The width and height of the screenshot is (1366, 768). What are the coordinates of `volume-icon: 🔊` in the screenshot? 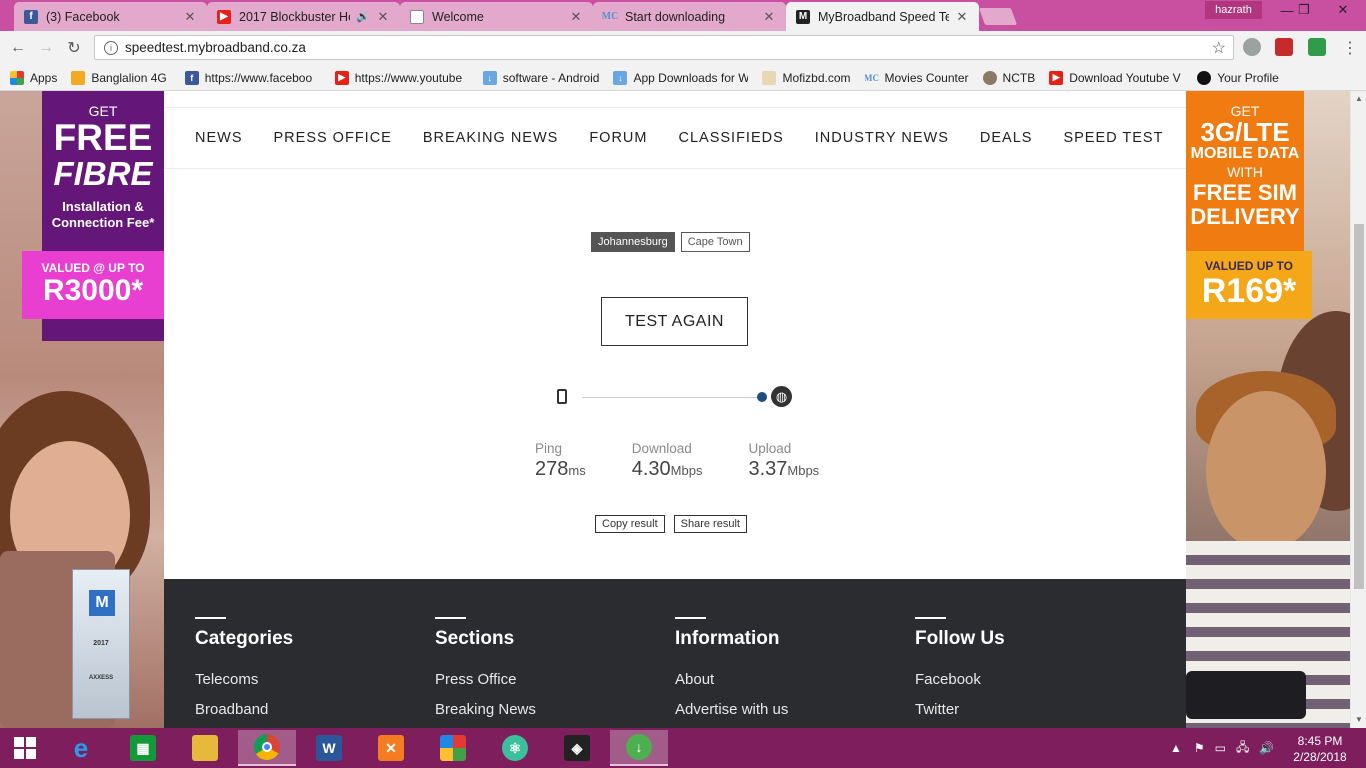 It's located at (1266, 748).